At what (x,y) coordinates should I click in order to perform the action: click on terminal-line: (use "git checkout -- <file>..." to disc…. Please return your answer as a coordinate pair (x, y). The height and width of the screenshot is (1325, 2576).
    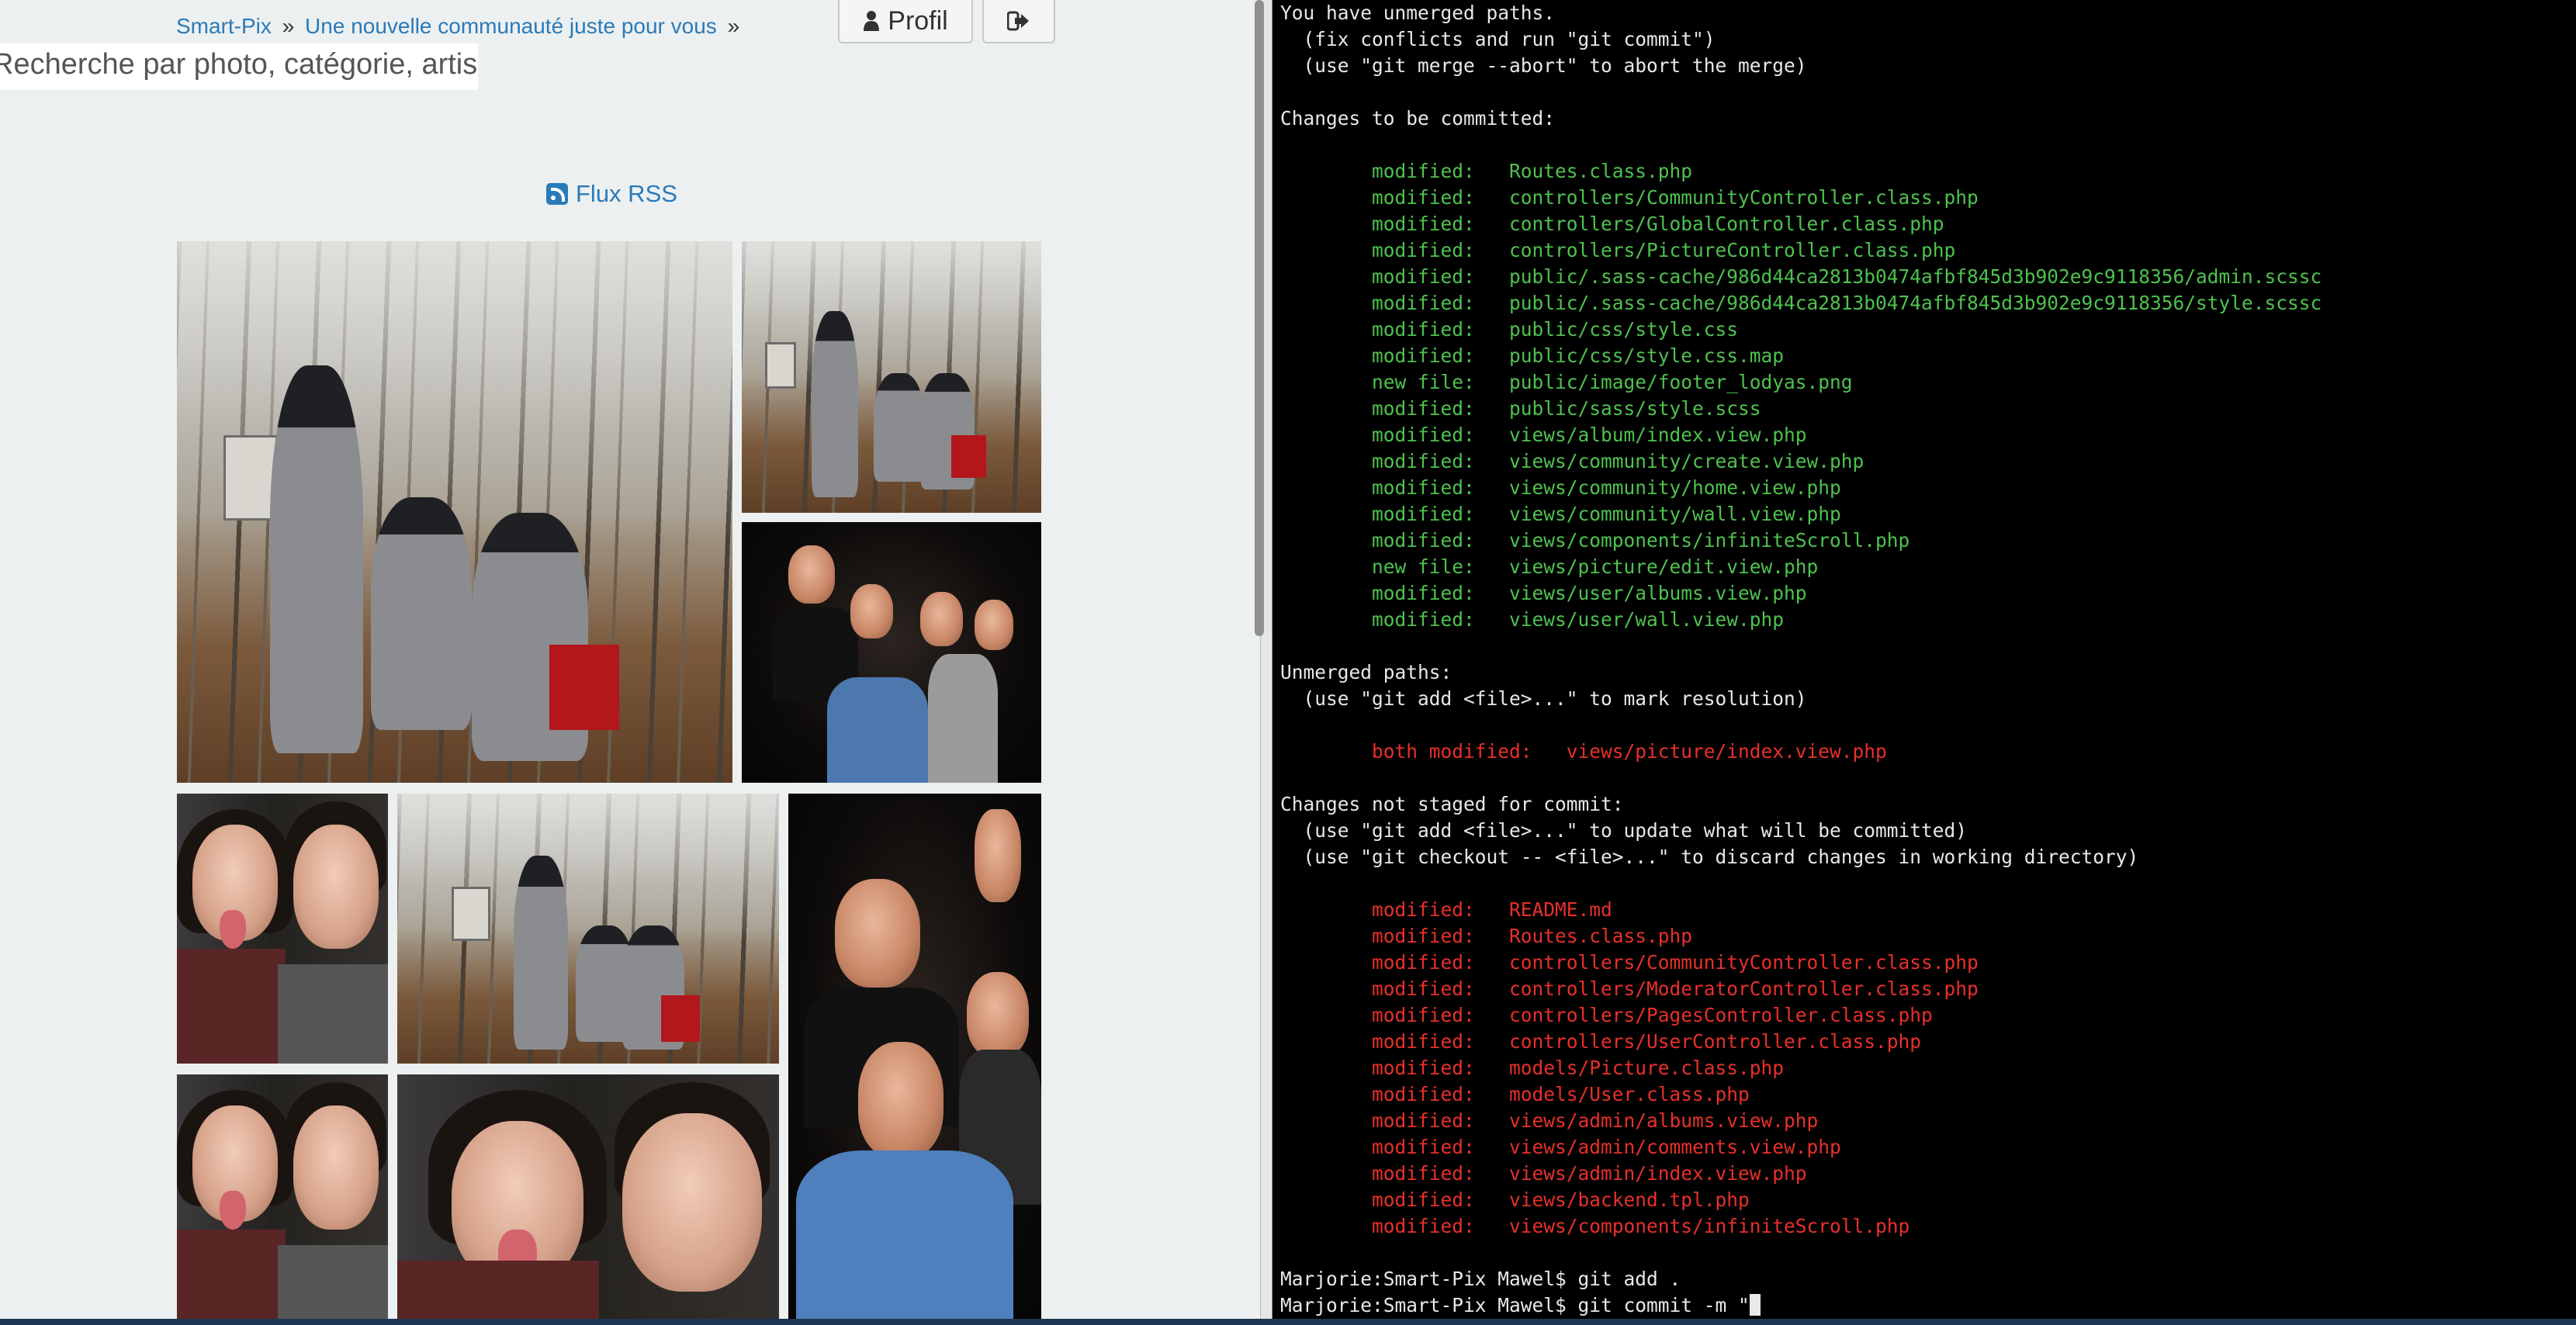
    Looking at the image, I should click on (1709, 857).